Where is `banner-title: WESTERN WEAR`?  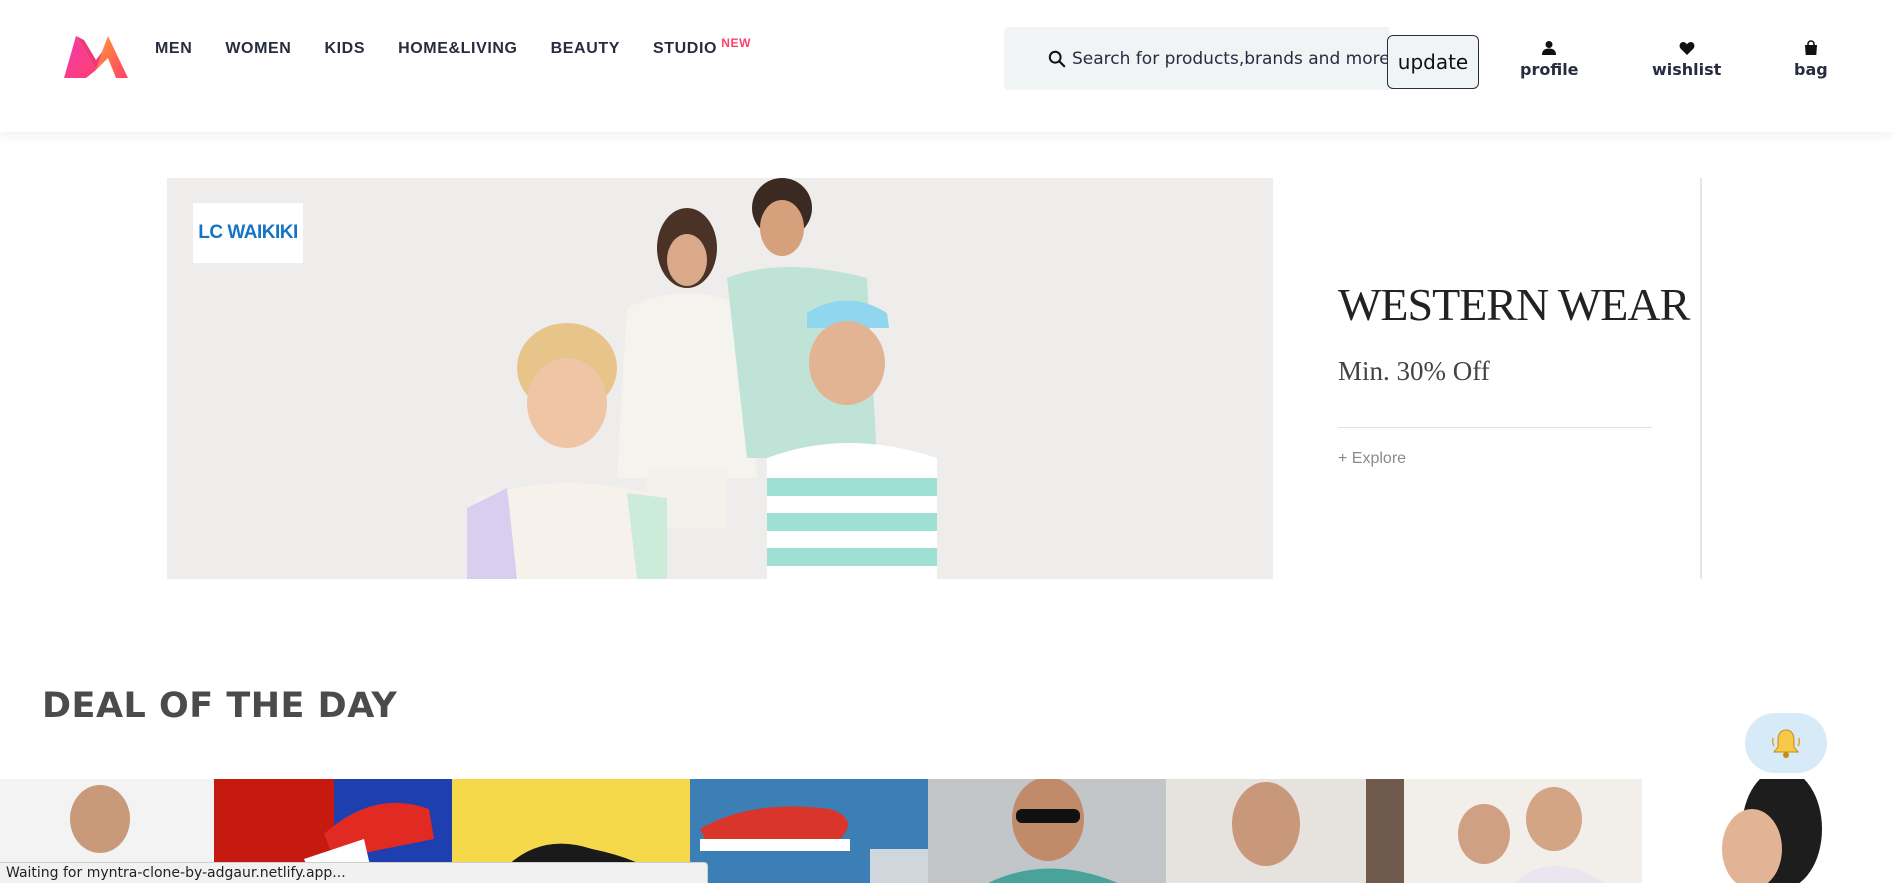
banner-title: WESTERN WEAR is located at coordinates (1514, 304).